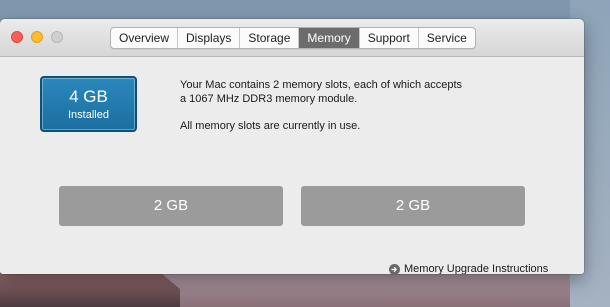 This screenshot has height=307, width=610. What do you see at coordinates (57, 37) in the screenshot?
I see `zoom-window-button` at bounding box center [57, 37].